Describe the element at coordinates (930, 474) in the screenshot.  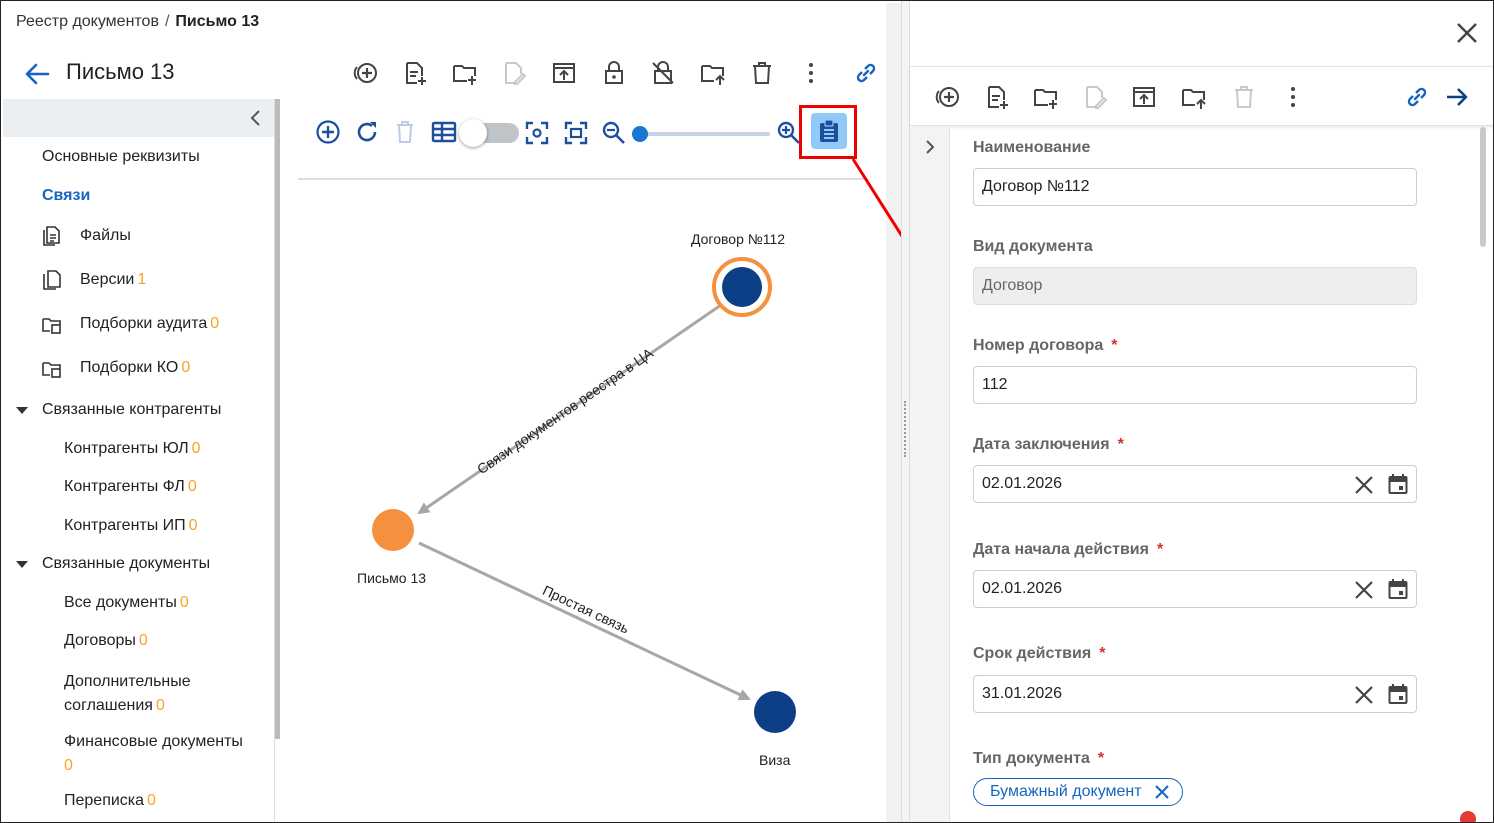
I see `details-gutter` at that location.